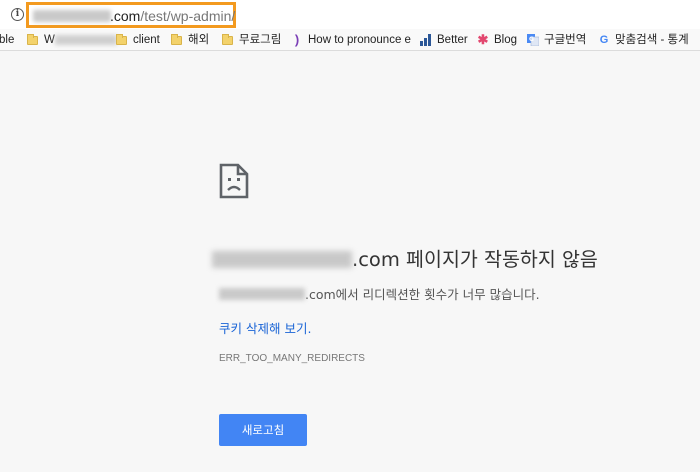 This screenshot has height=472, width=700. What do you see at coordinates (49, 40) in the screenshot?
I see `bookmark-label: W` at bounding box center [49, 40].